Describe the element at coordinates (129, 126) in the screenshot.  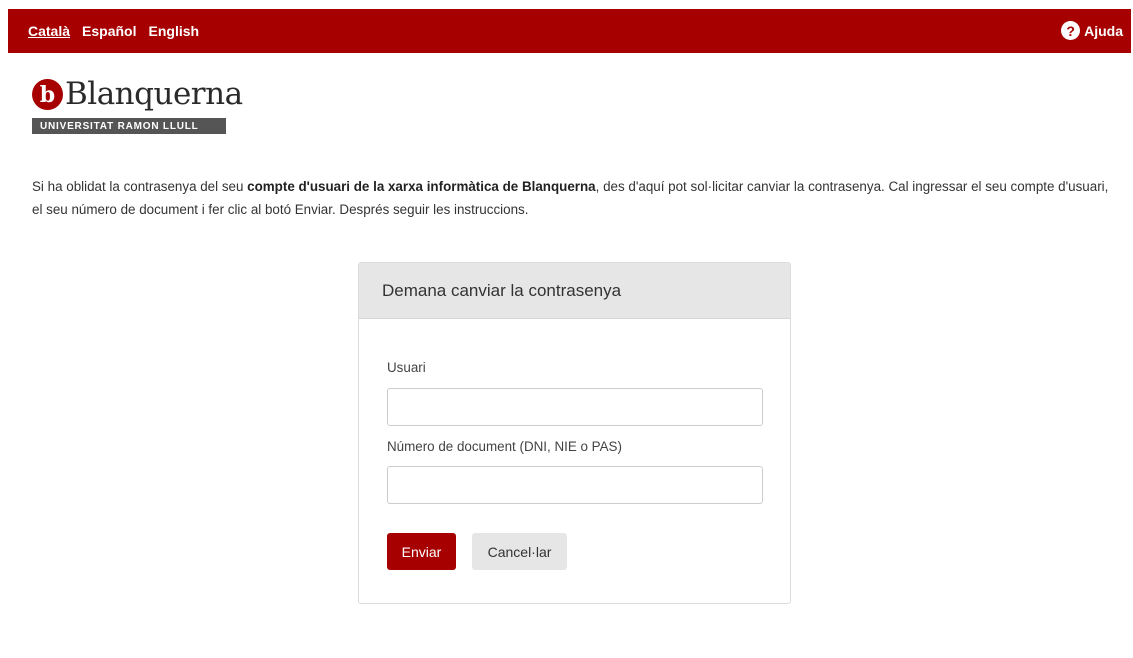
I see `brand-subtitle: UNIVERSITAT RAMON LLULL` at that location.